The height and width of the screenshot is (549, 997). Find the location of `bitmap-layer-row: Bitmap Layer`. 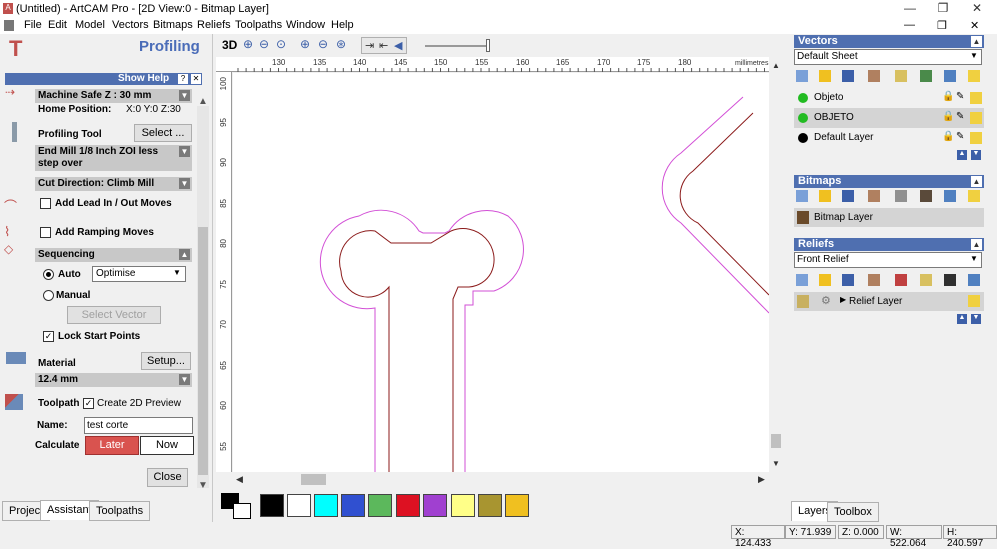

bitmap-layer-row: Bitmap Layer is located at coordinates (889, 217).